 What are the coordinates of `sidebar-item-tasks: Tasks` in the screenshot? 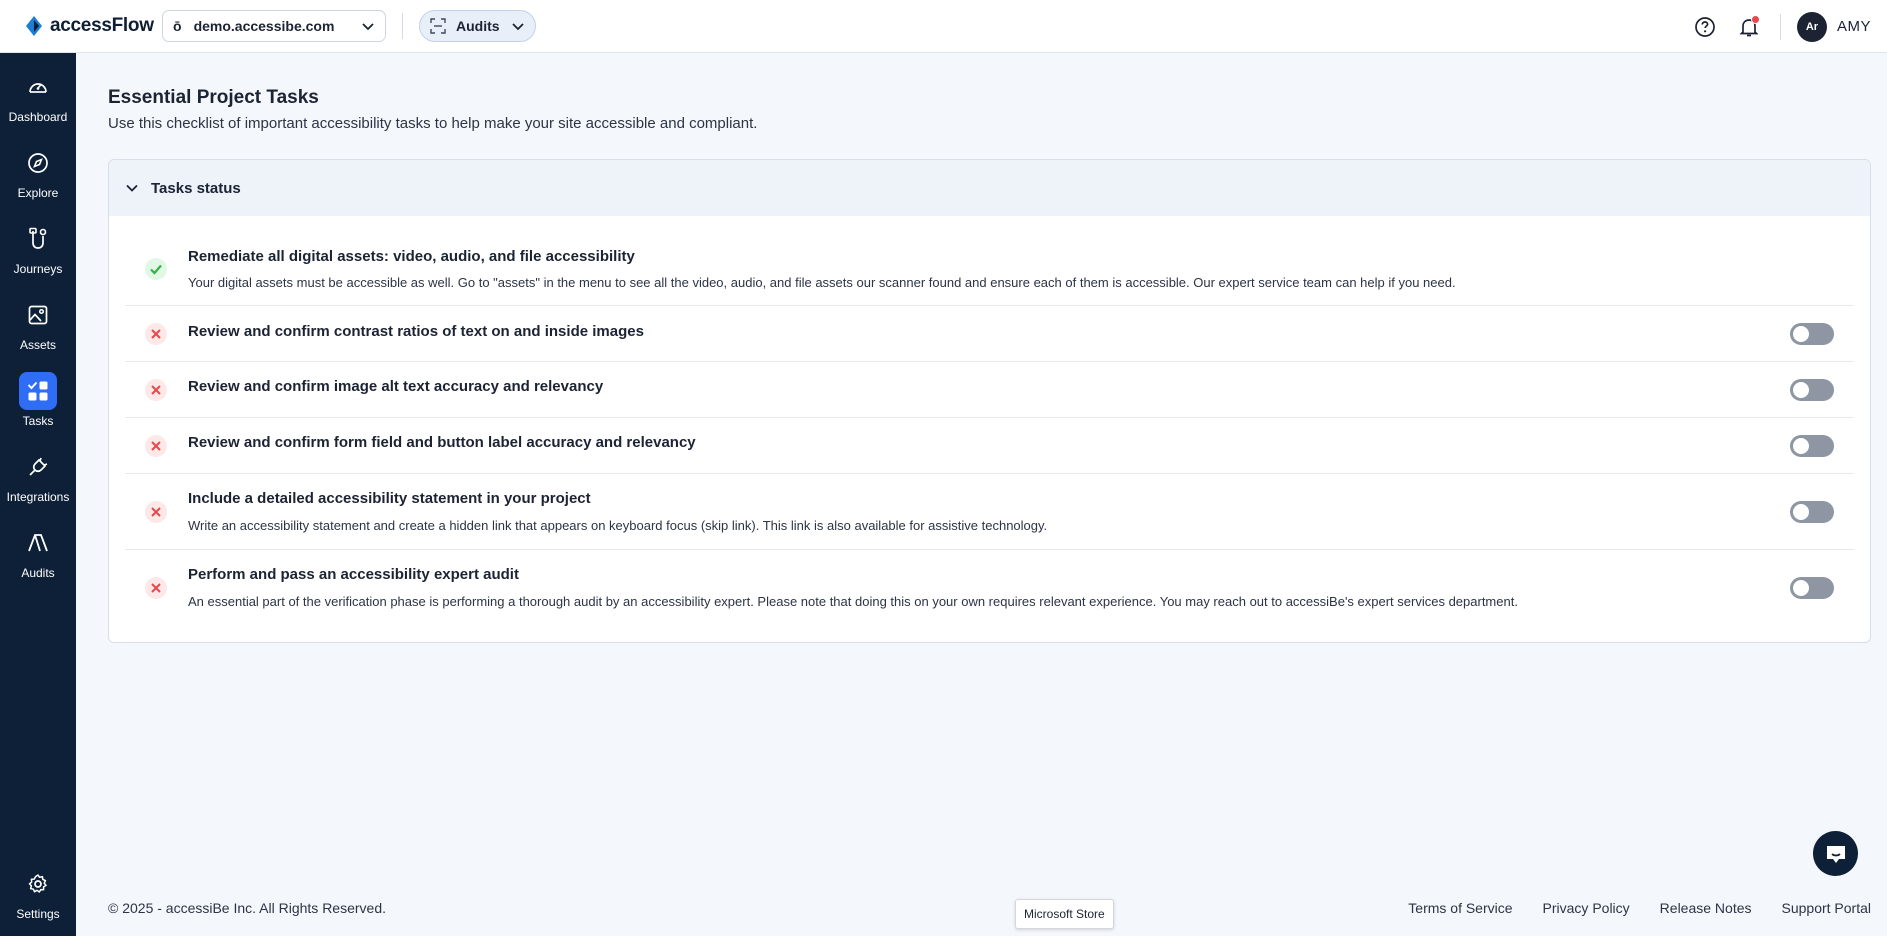 It's located at (38, 407).